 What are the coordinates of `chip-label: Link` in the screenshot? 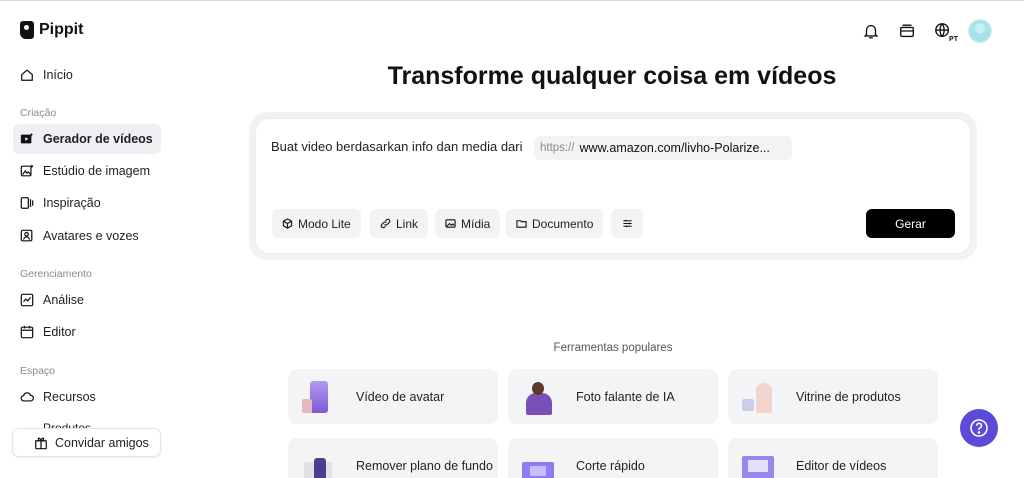 It's located at (407, 223).